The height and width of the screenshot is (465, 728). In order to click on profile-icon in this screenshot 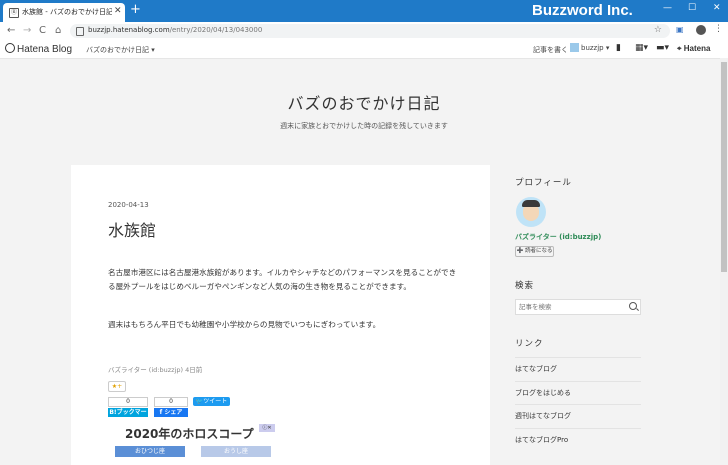, I will do `click(701, 30)`.